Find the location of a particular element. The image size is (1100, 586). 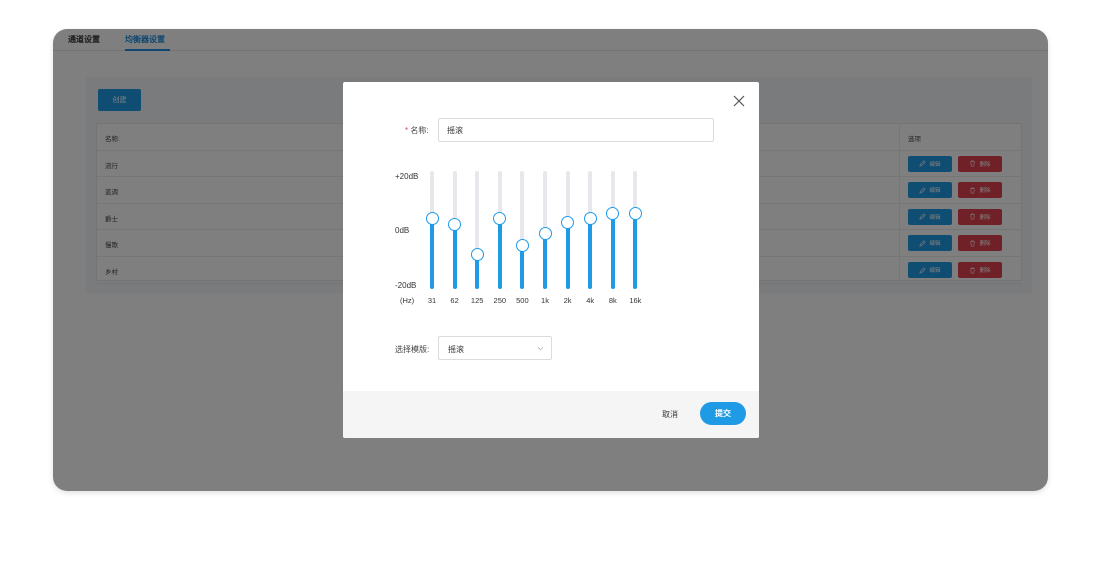

freq-label: 31 is located at coordinates (432, 300).